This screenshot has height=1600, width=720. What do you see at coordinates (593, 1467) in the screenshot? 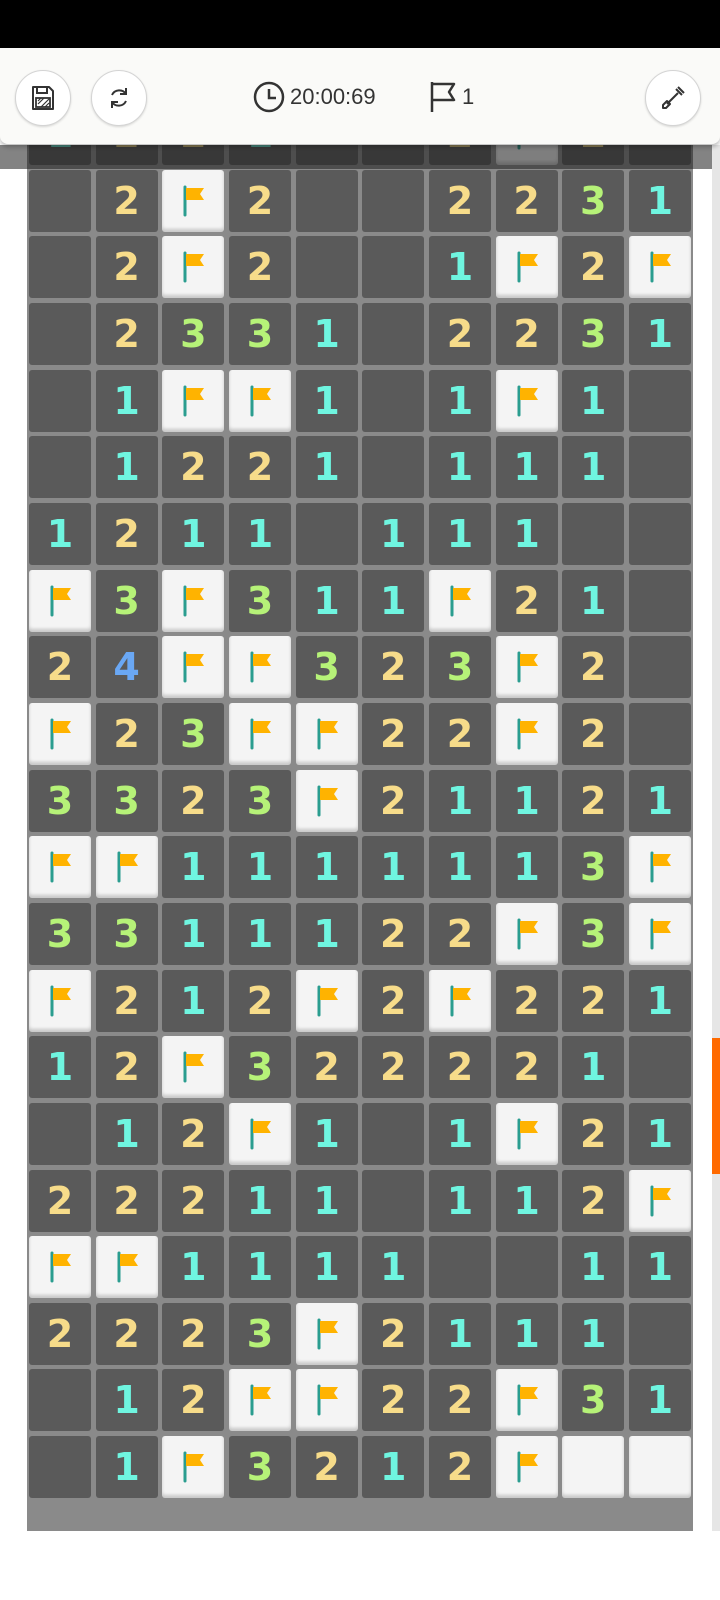
I see `cell-unrevealed` at bounding box center [593, 1467].